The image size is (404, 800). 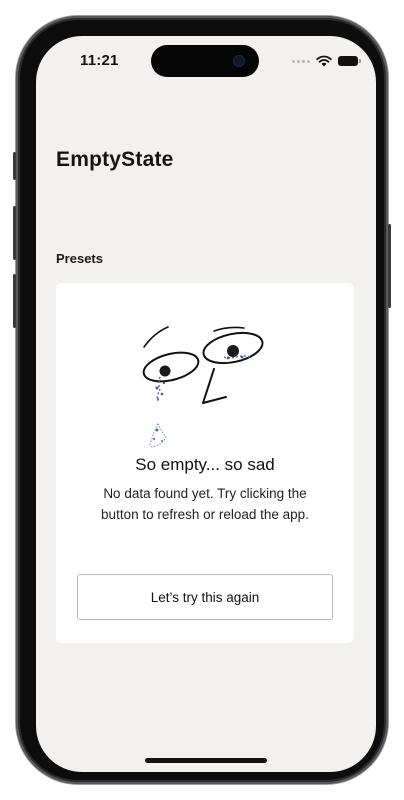 What do you see at coordinates (14, 166) in the screenshot?
I see `action-button` at bounding box center [14, 166].